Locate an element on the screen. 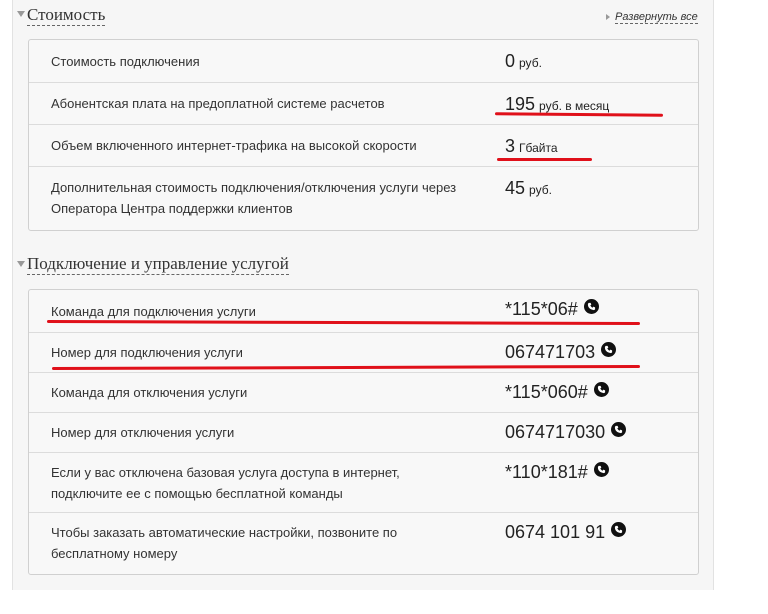  row-value: 067471703 is located at coordinates (561, 352).